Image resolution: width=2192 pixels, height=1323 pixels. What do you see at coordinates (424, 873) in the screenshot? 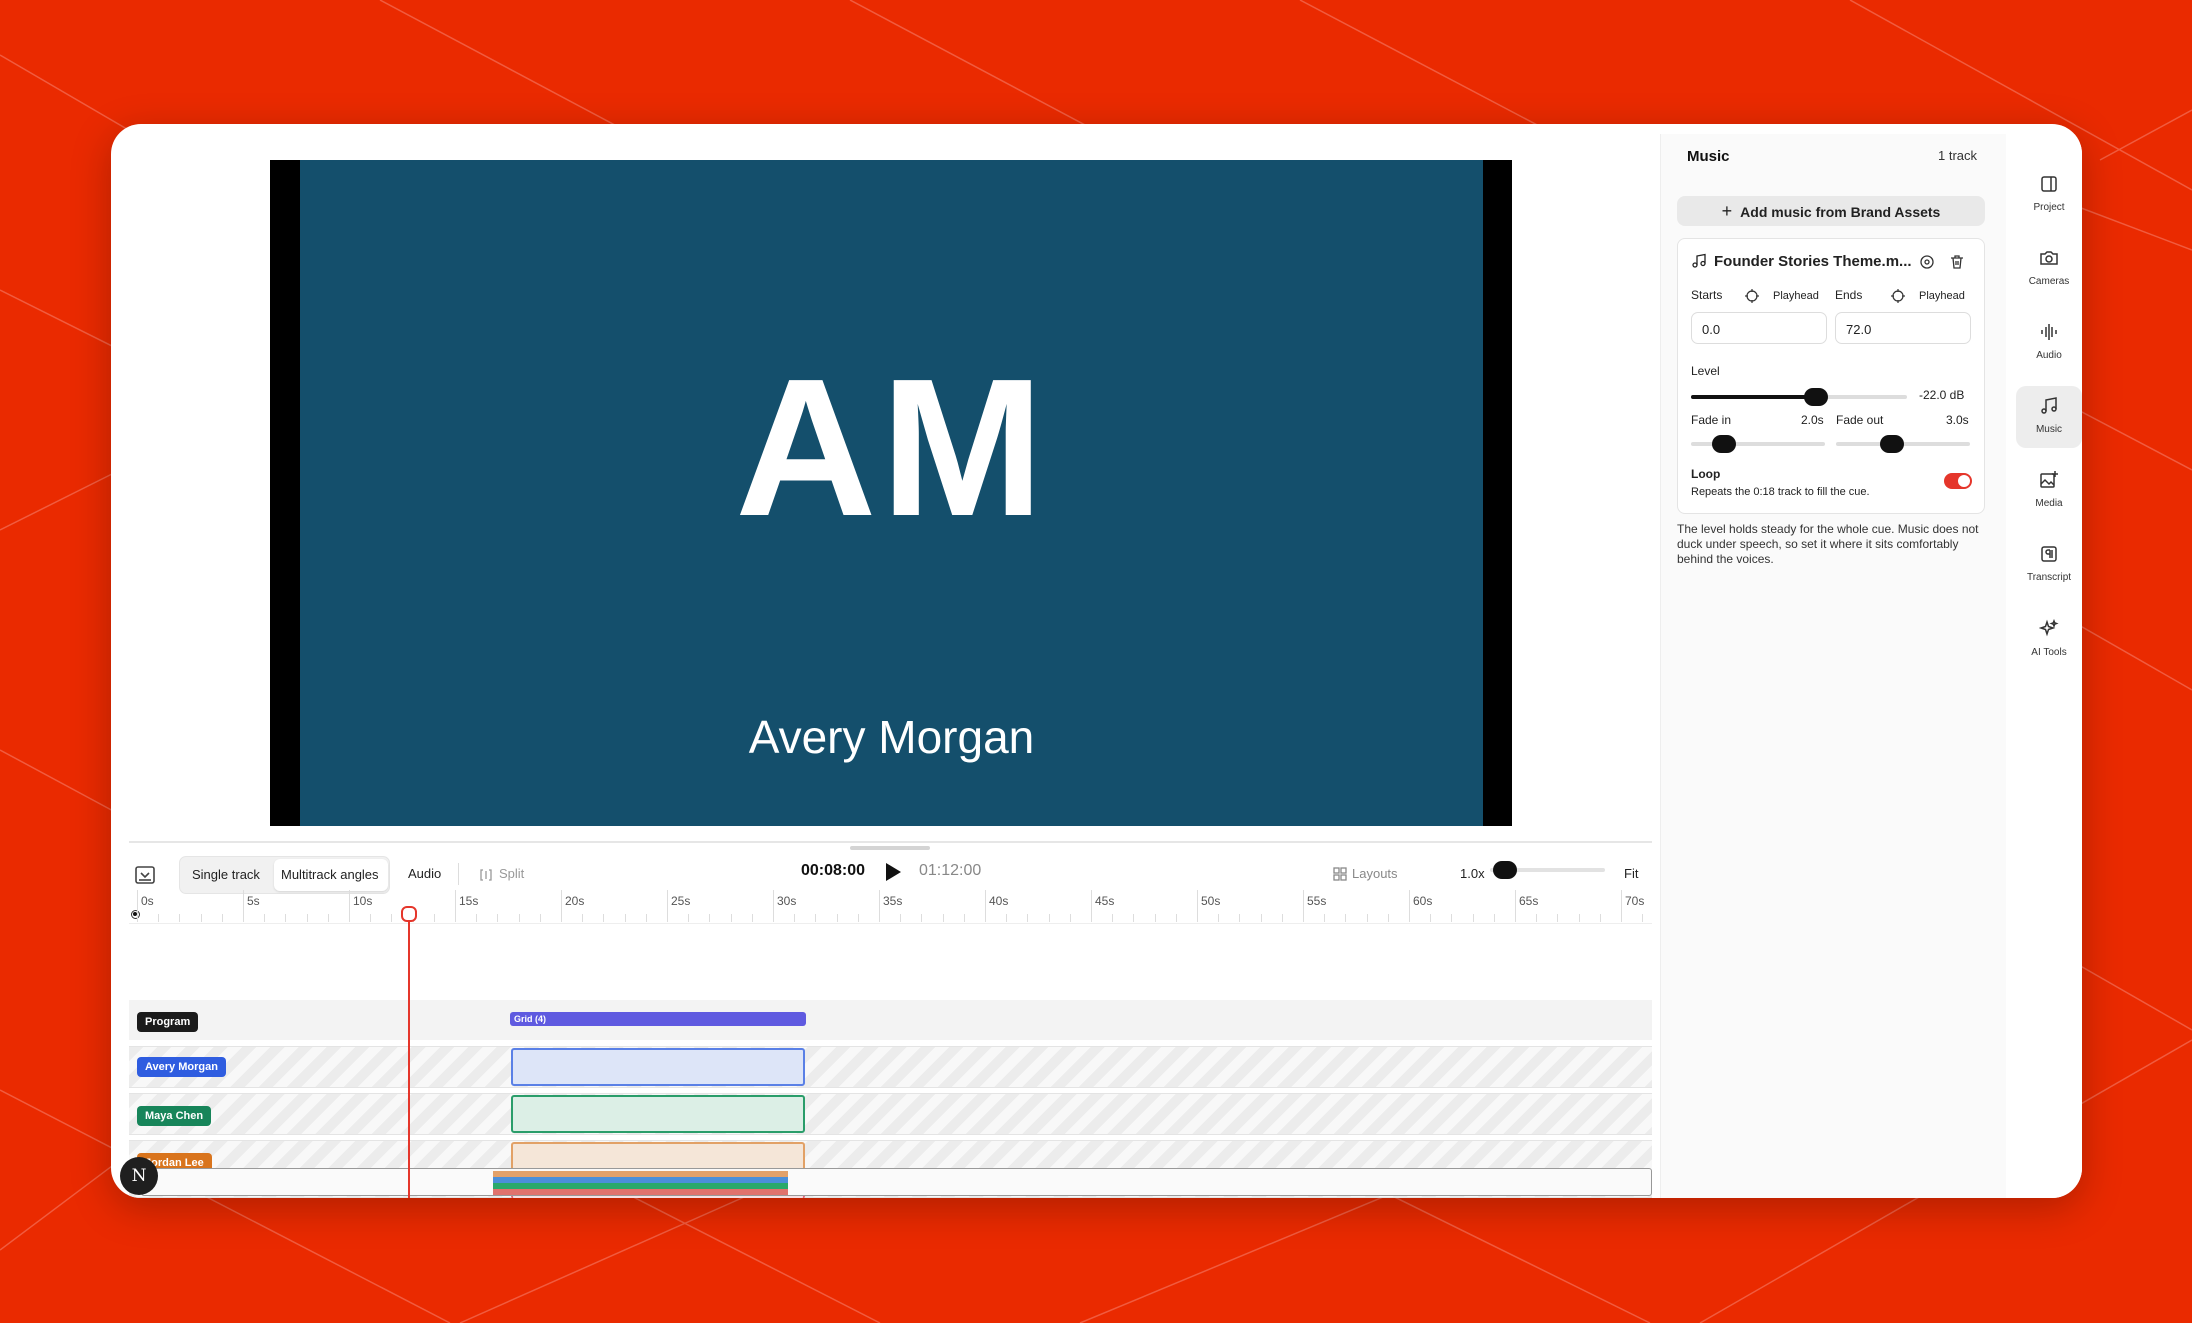
I see `audio-button: Audio` at bounding box center [424, 873].